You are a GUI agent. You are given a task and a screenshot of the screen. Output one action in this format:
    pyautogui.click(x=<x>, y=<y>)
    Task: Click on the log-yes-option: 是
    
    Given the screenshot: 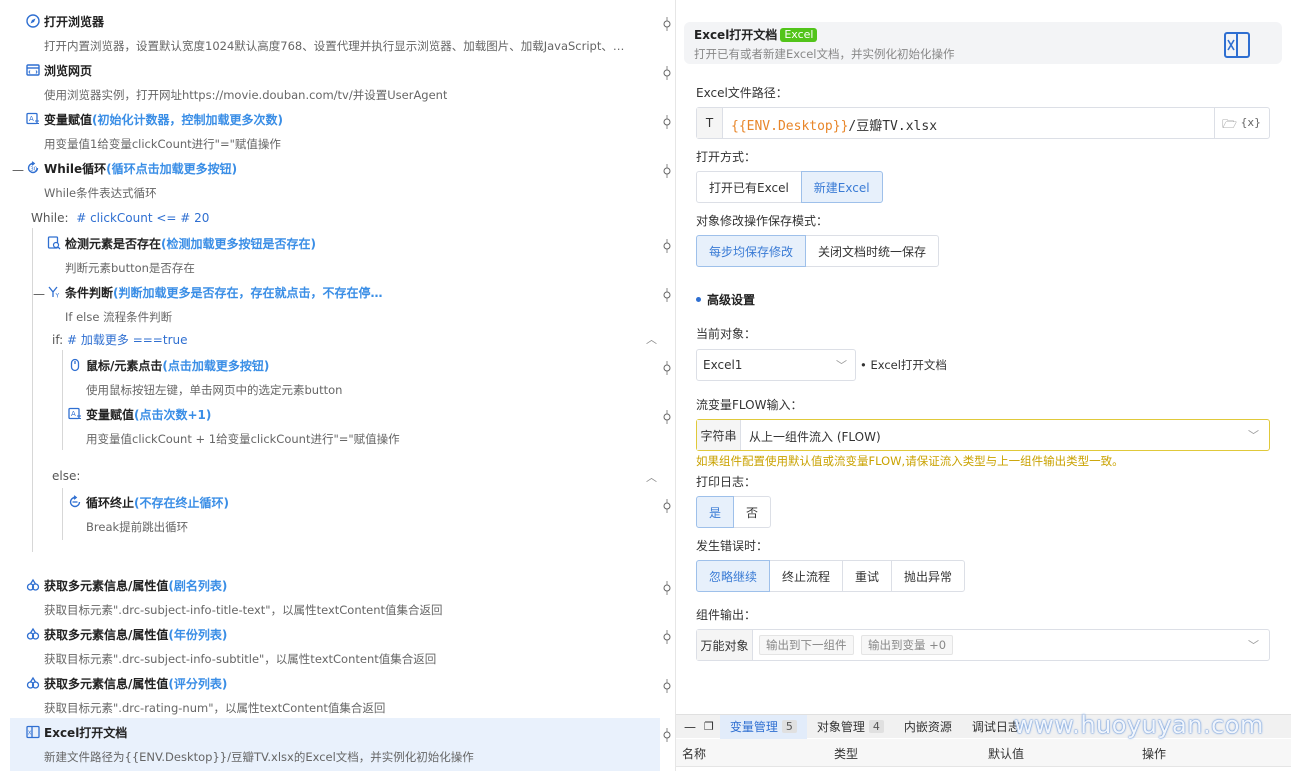 What is the action you would take?
    pyautogui.click(x=715, y=512)
    